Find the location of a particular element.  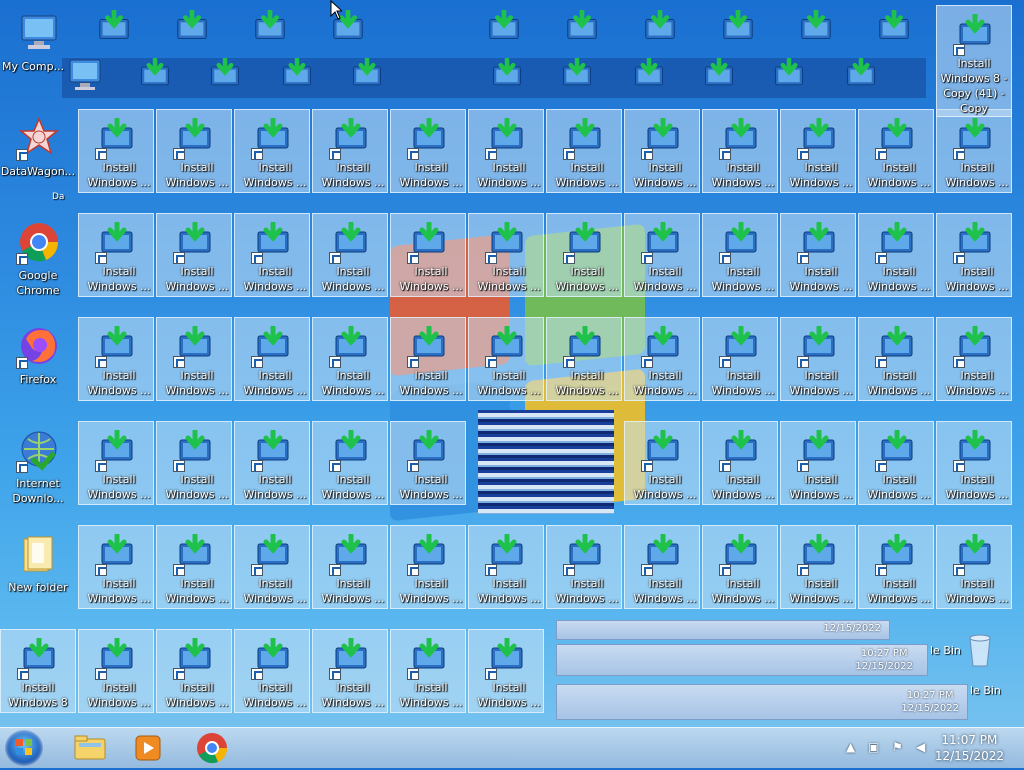

recycle-bin-icon is located at coordinates (980, 650).